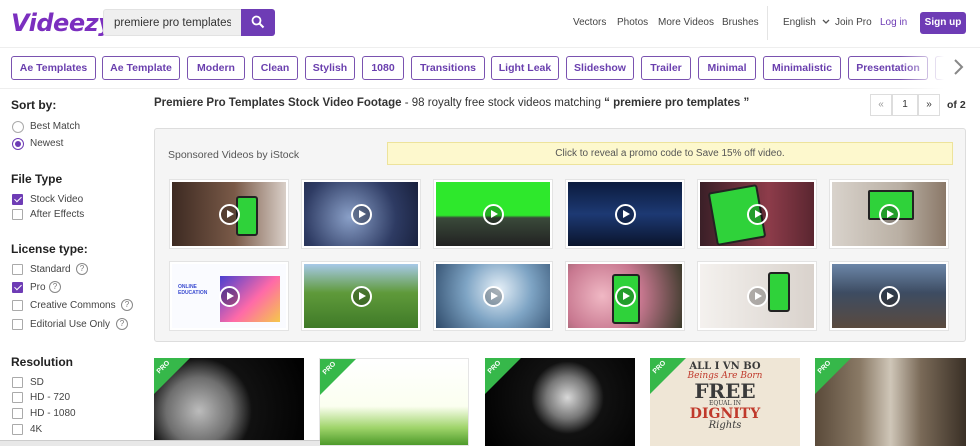 The height and width of the screenshot is (446, 980). What do you see at coordinates (767, 23) in the screenshot?
I see `nav-divider` at bounding box center [767, 23].